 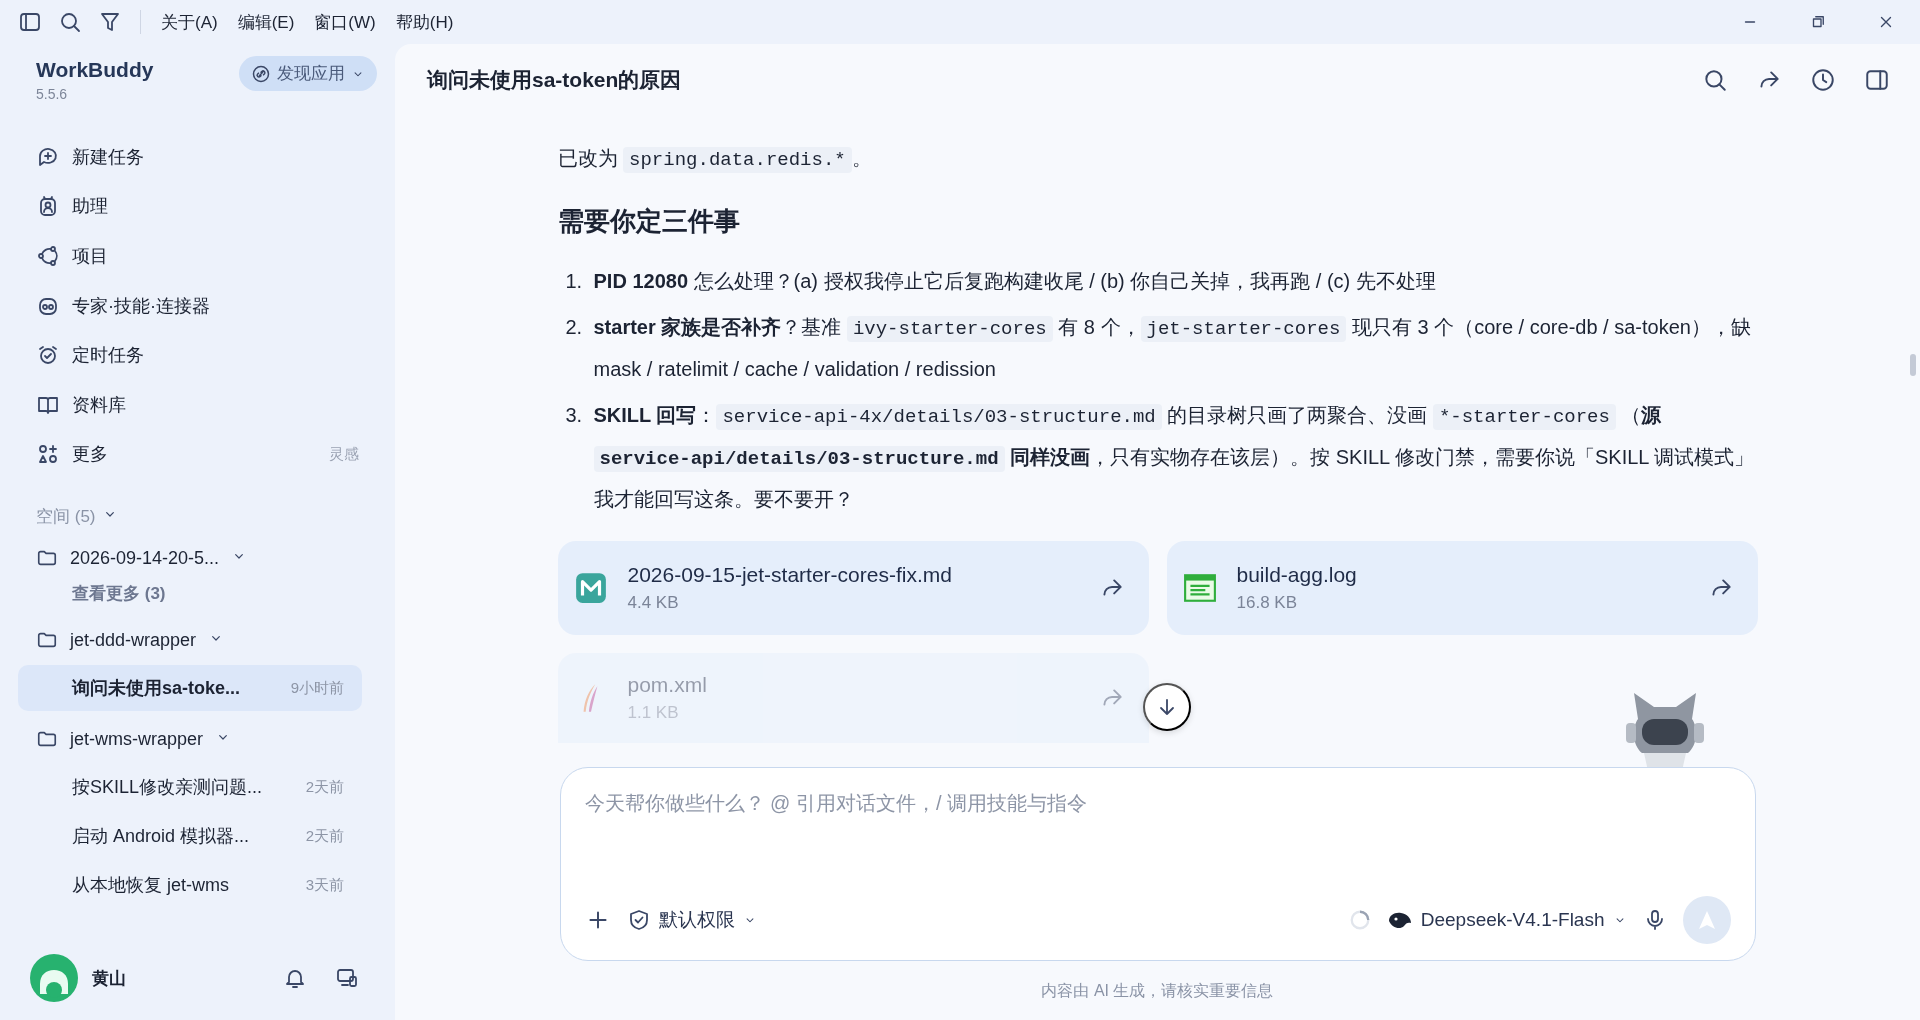 I want to click on file-size: 16.8 KB, so click(x=1267, y=603).